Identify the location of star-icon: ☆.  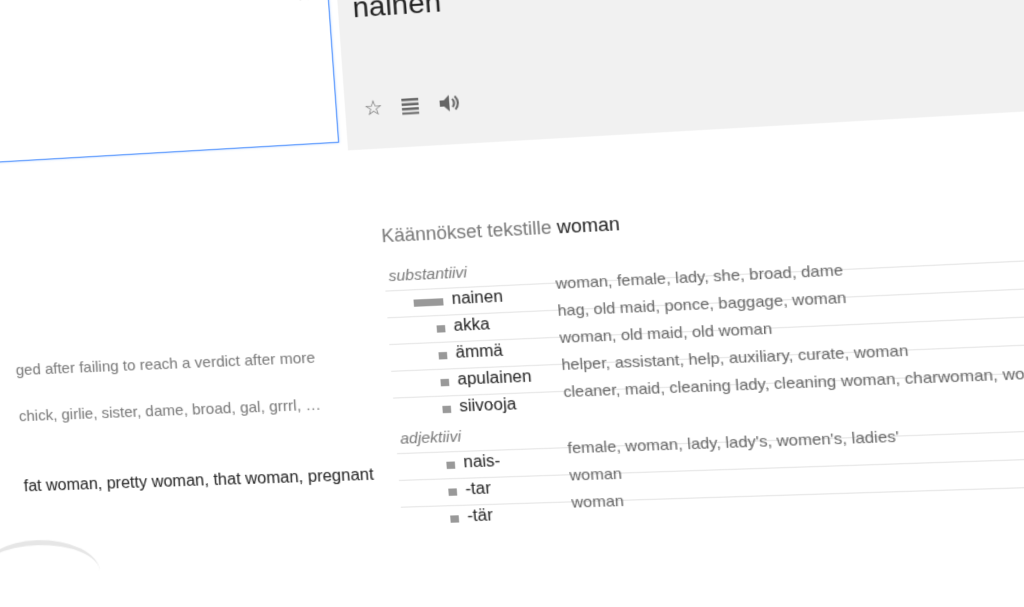
(373, 109).